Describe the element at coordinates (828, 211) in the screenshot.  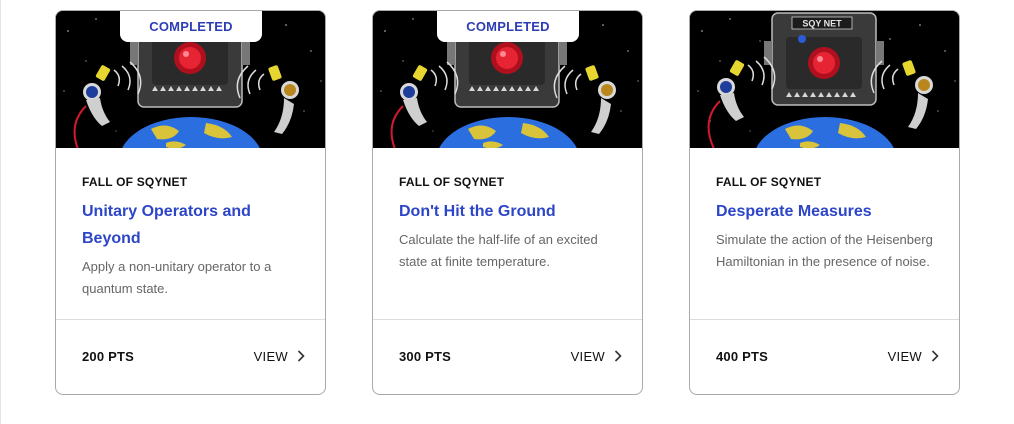
I see `challenge-title: Desperate Measures` at that location.